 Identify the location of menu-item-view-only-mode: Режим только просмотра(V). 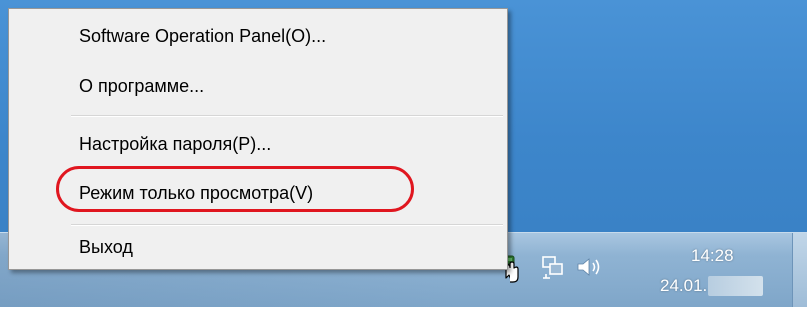
(258, 194).